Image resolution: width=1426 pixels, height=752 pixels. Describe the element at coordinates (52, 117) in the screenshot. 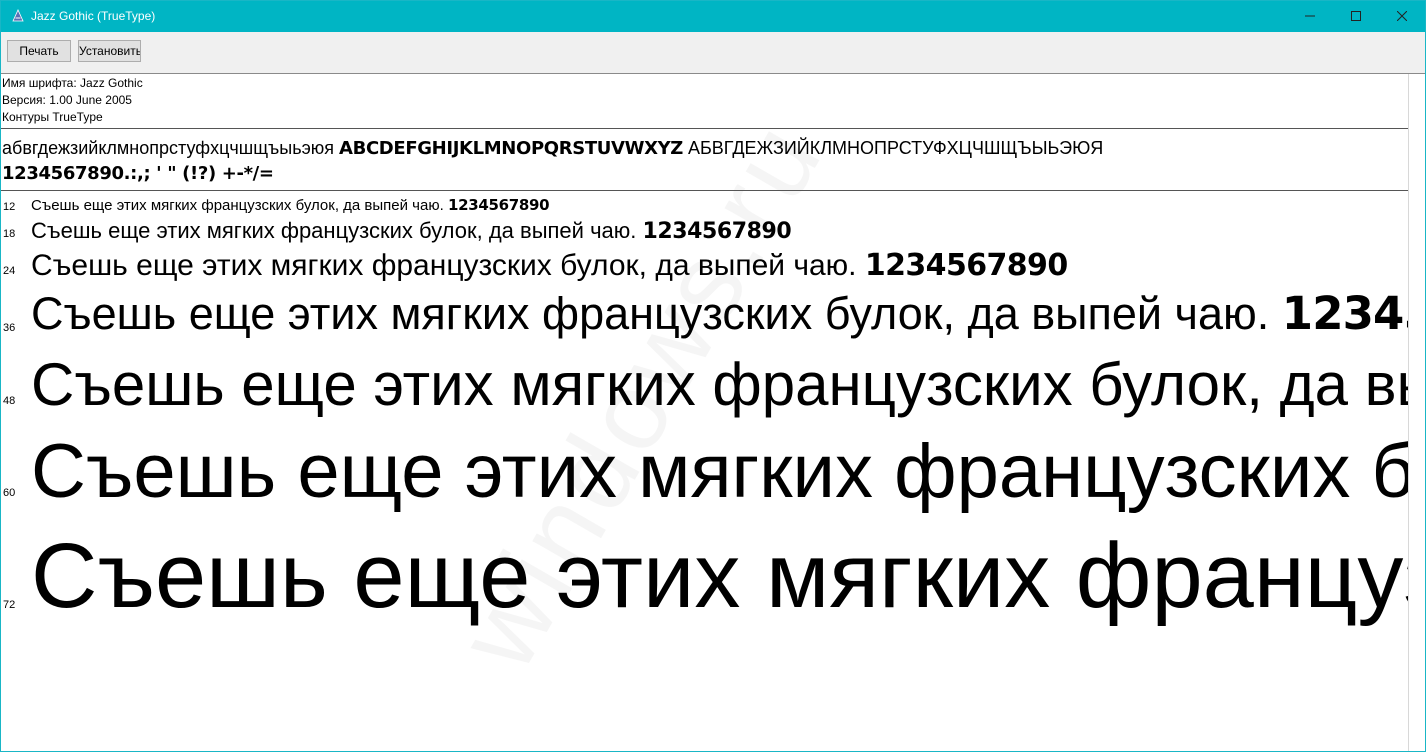

I see `font-outline-line: Контуры TrueType` at that location.